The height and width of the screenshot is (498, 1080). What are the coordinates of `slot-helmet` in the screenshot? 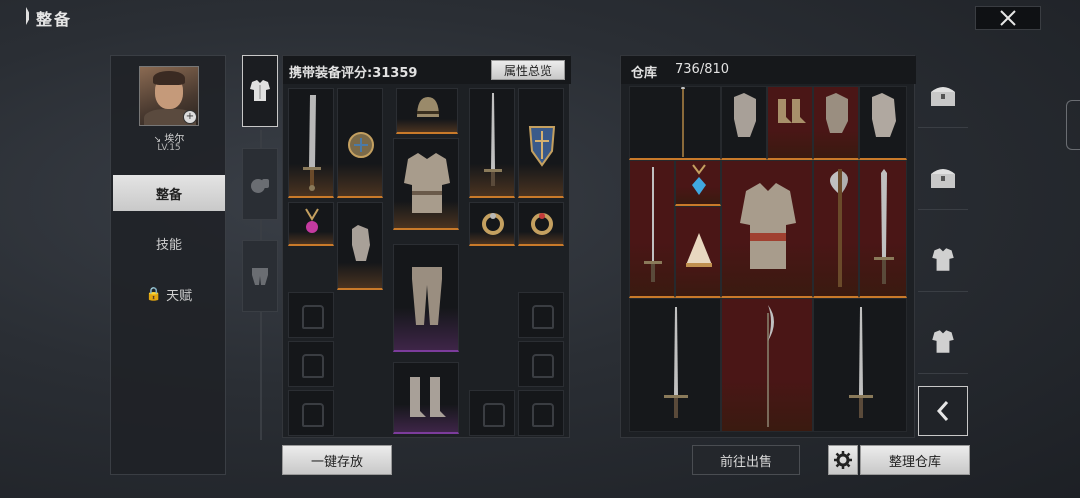 It's located at (427, 111).